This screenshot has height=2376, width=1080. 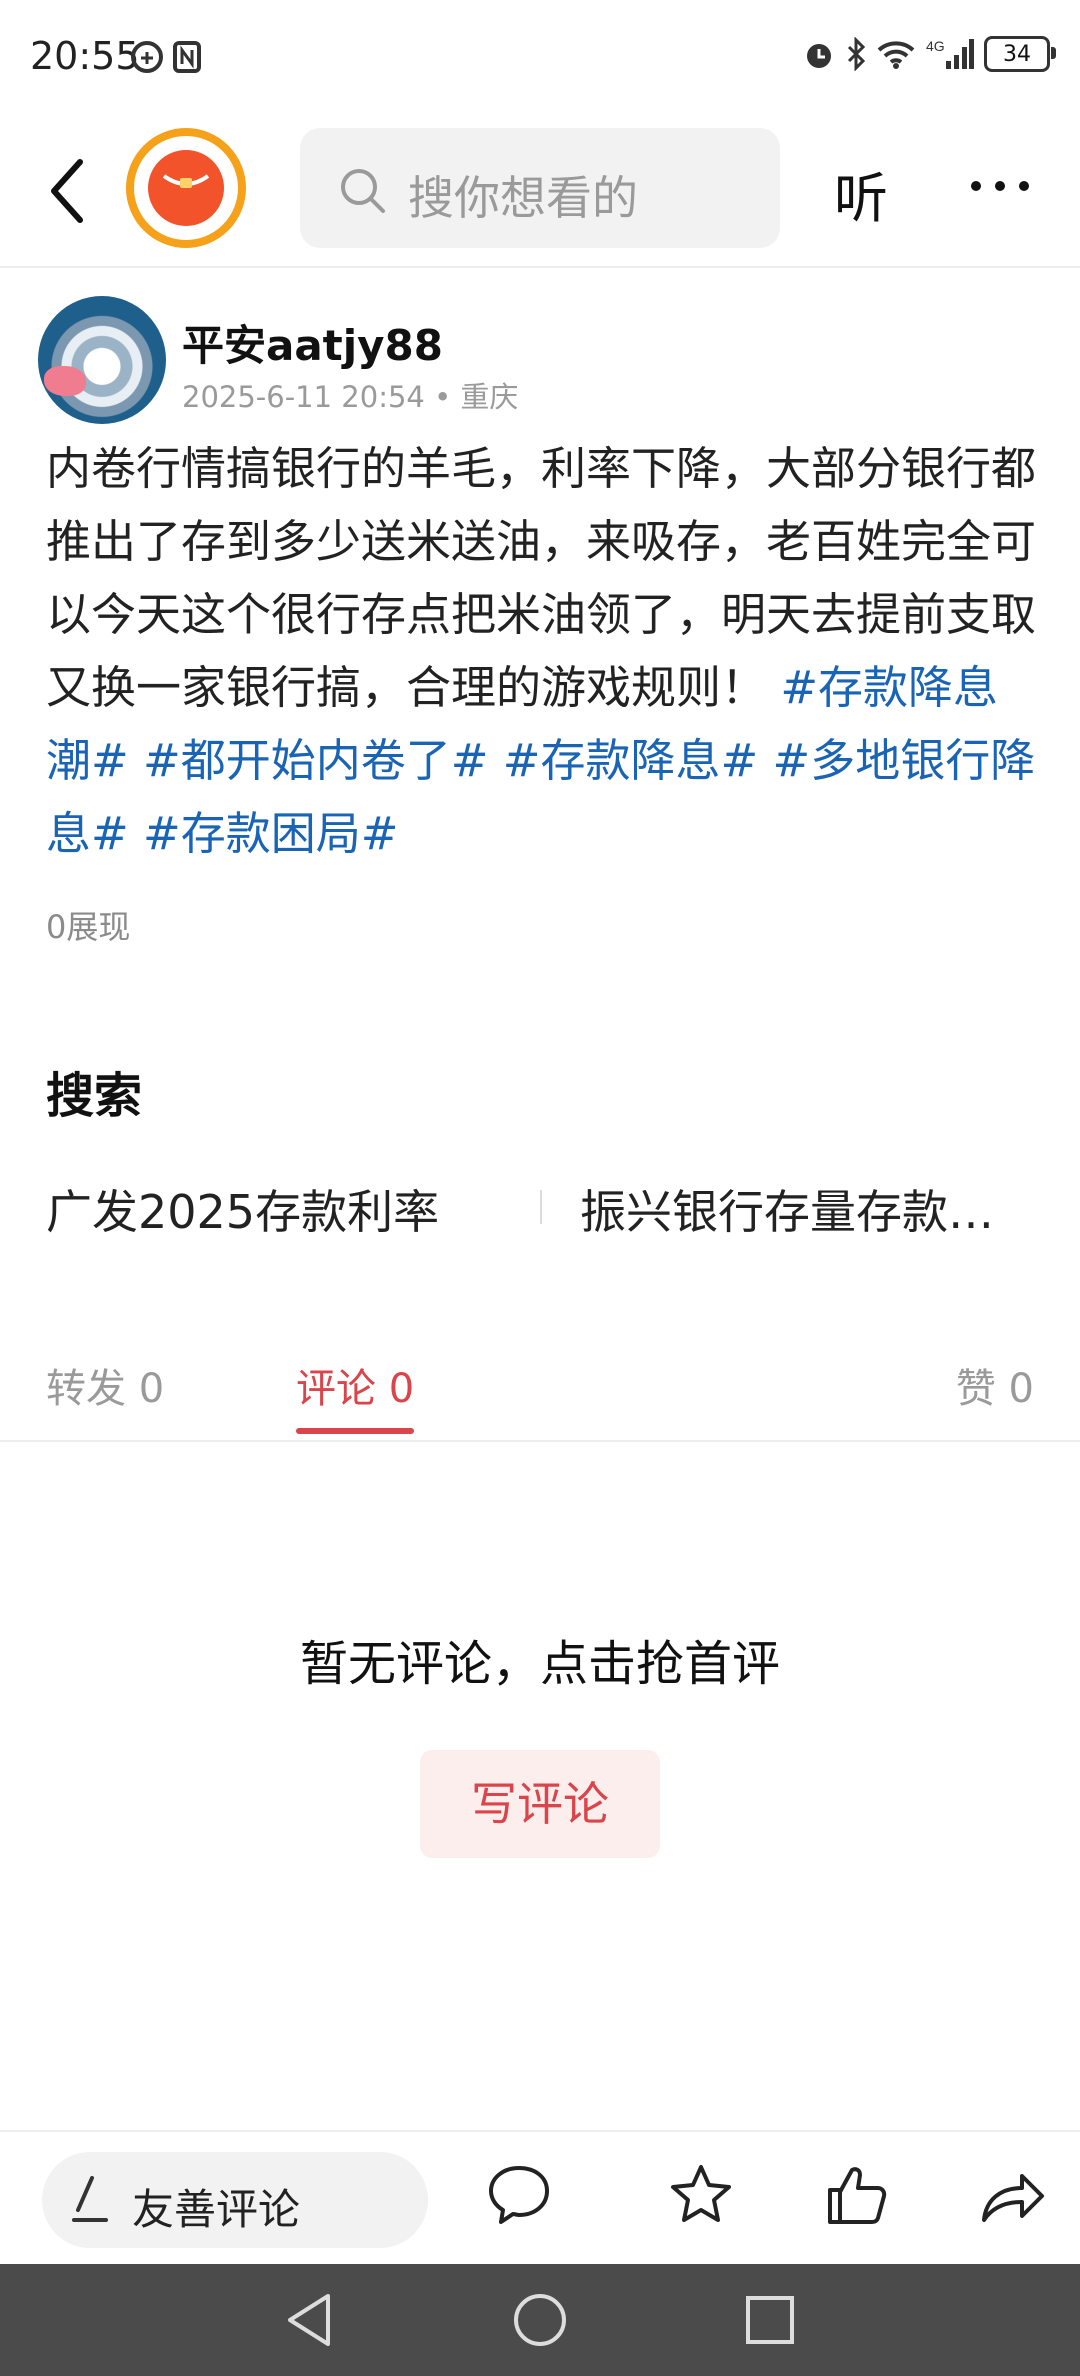 I want to click on battery-icon: 34, so click(x=1020, y=54).